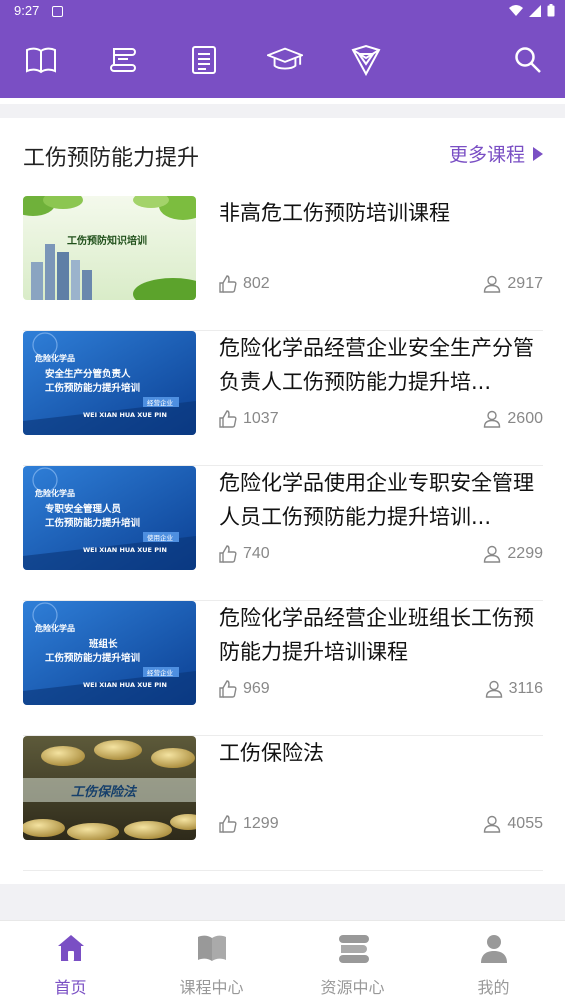 The width and height of the screenshot is (565, 1004). What do you see at coordinates (261, 418) in the screenshot?
I see `likes-count: 1037` at bounding box center [261, 418].